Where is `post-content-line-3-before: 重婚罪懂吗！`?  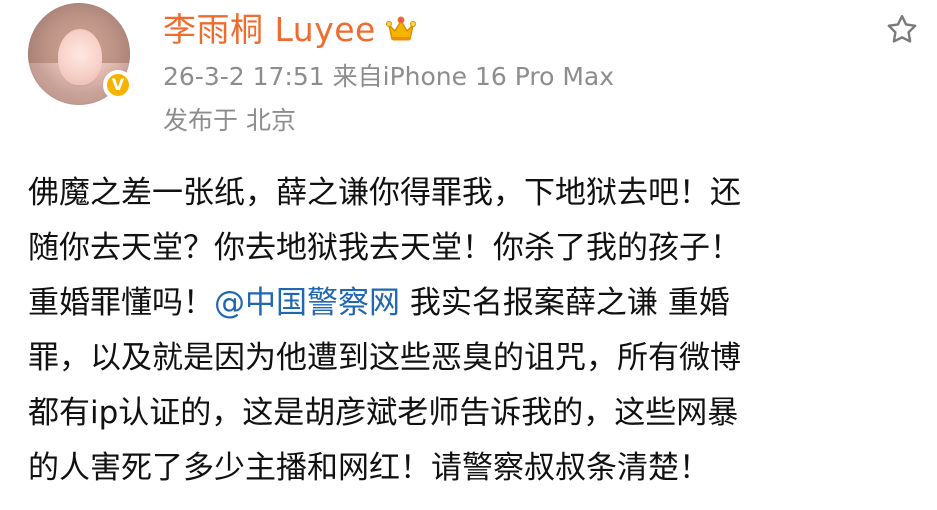 post-content-line-3-before: 重婚罪懂吗！ is located at coordinates (121, 303).